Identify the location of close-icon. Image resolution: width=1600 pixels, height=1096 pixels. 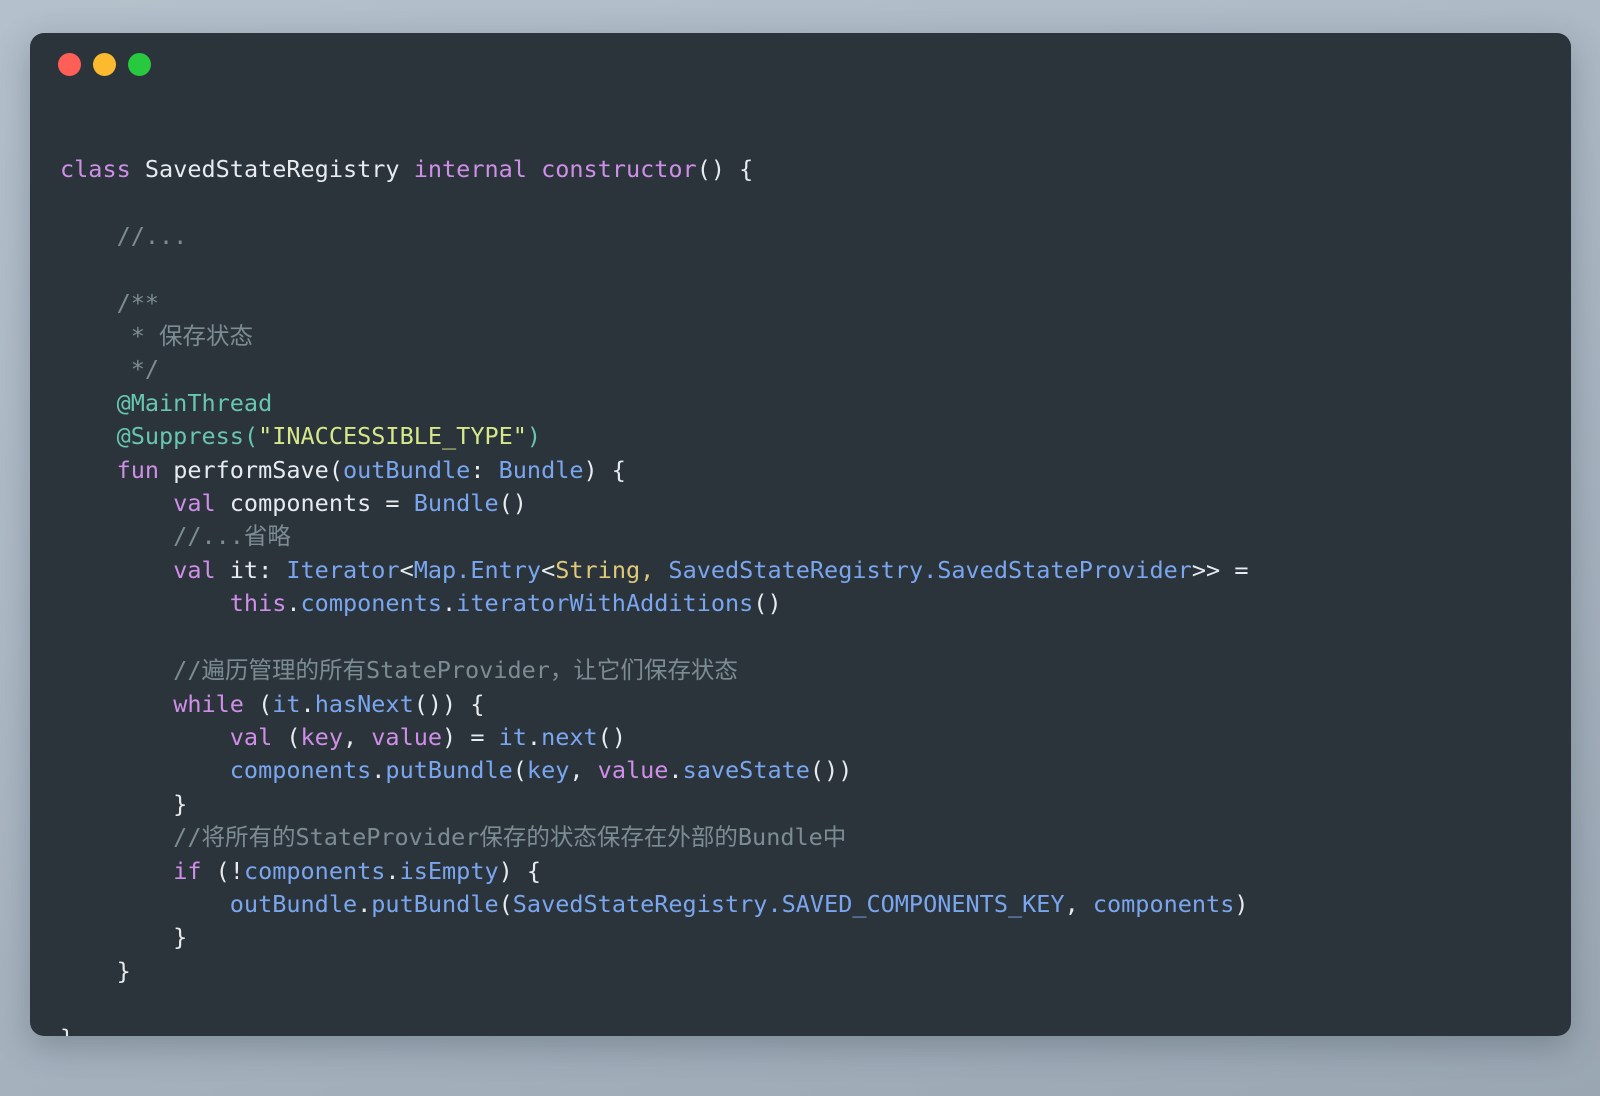
(69, 64).